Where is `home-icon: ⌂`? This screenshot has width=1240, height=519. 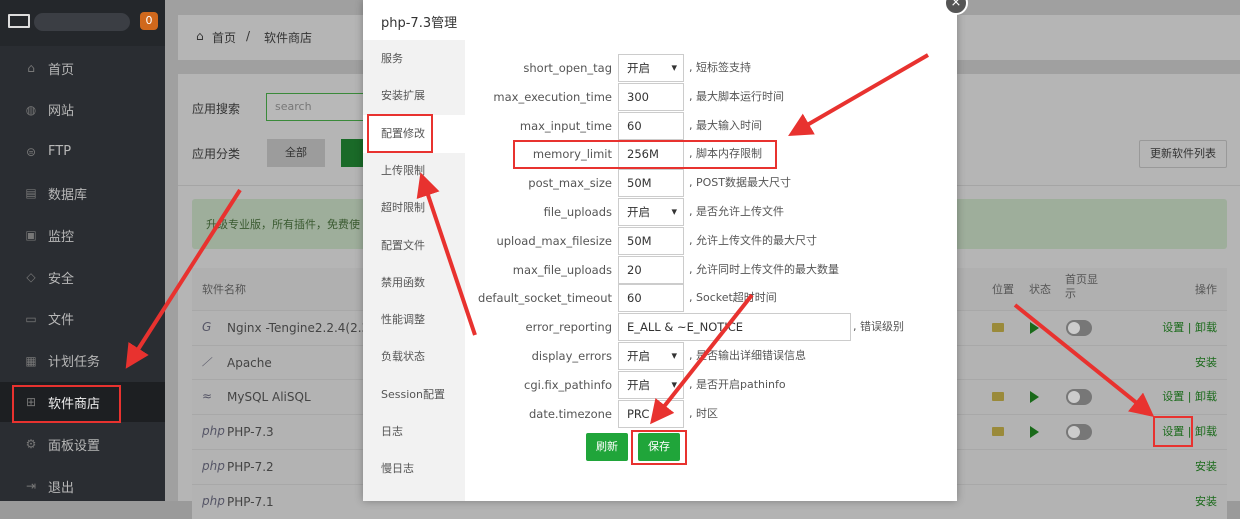
home-icon: ⌂ is located at coordinates (200, 36).